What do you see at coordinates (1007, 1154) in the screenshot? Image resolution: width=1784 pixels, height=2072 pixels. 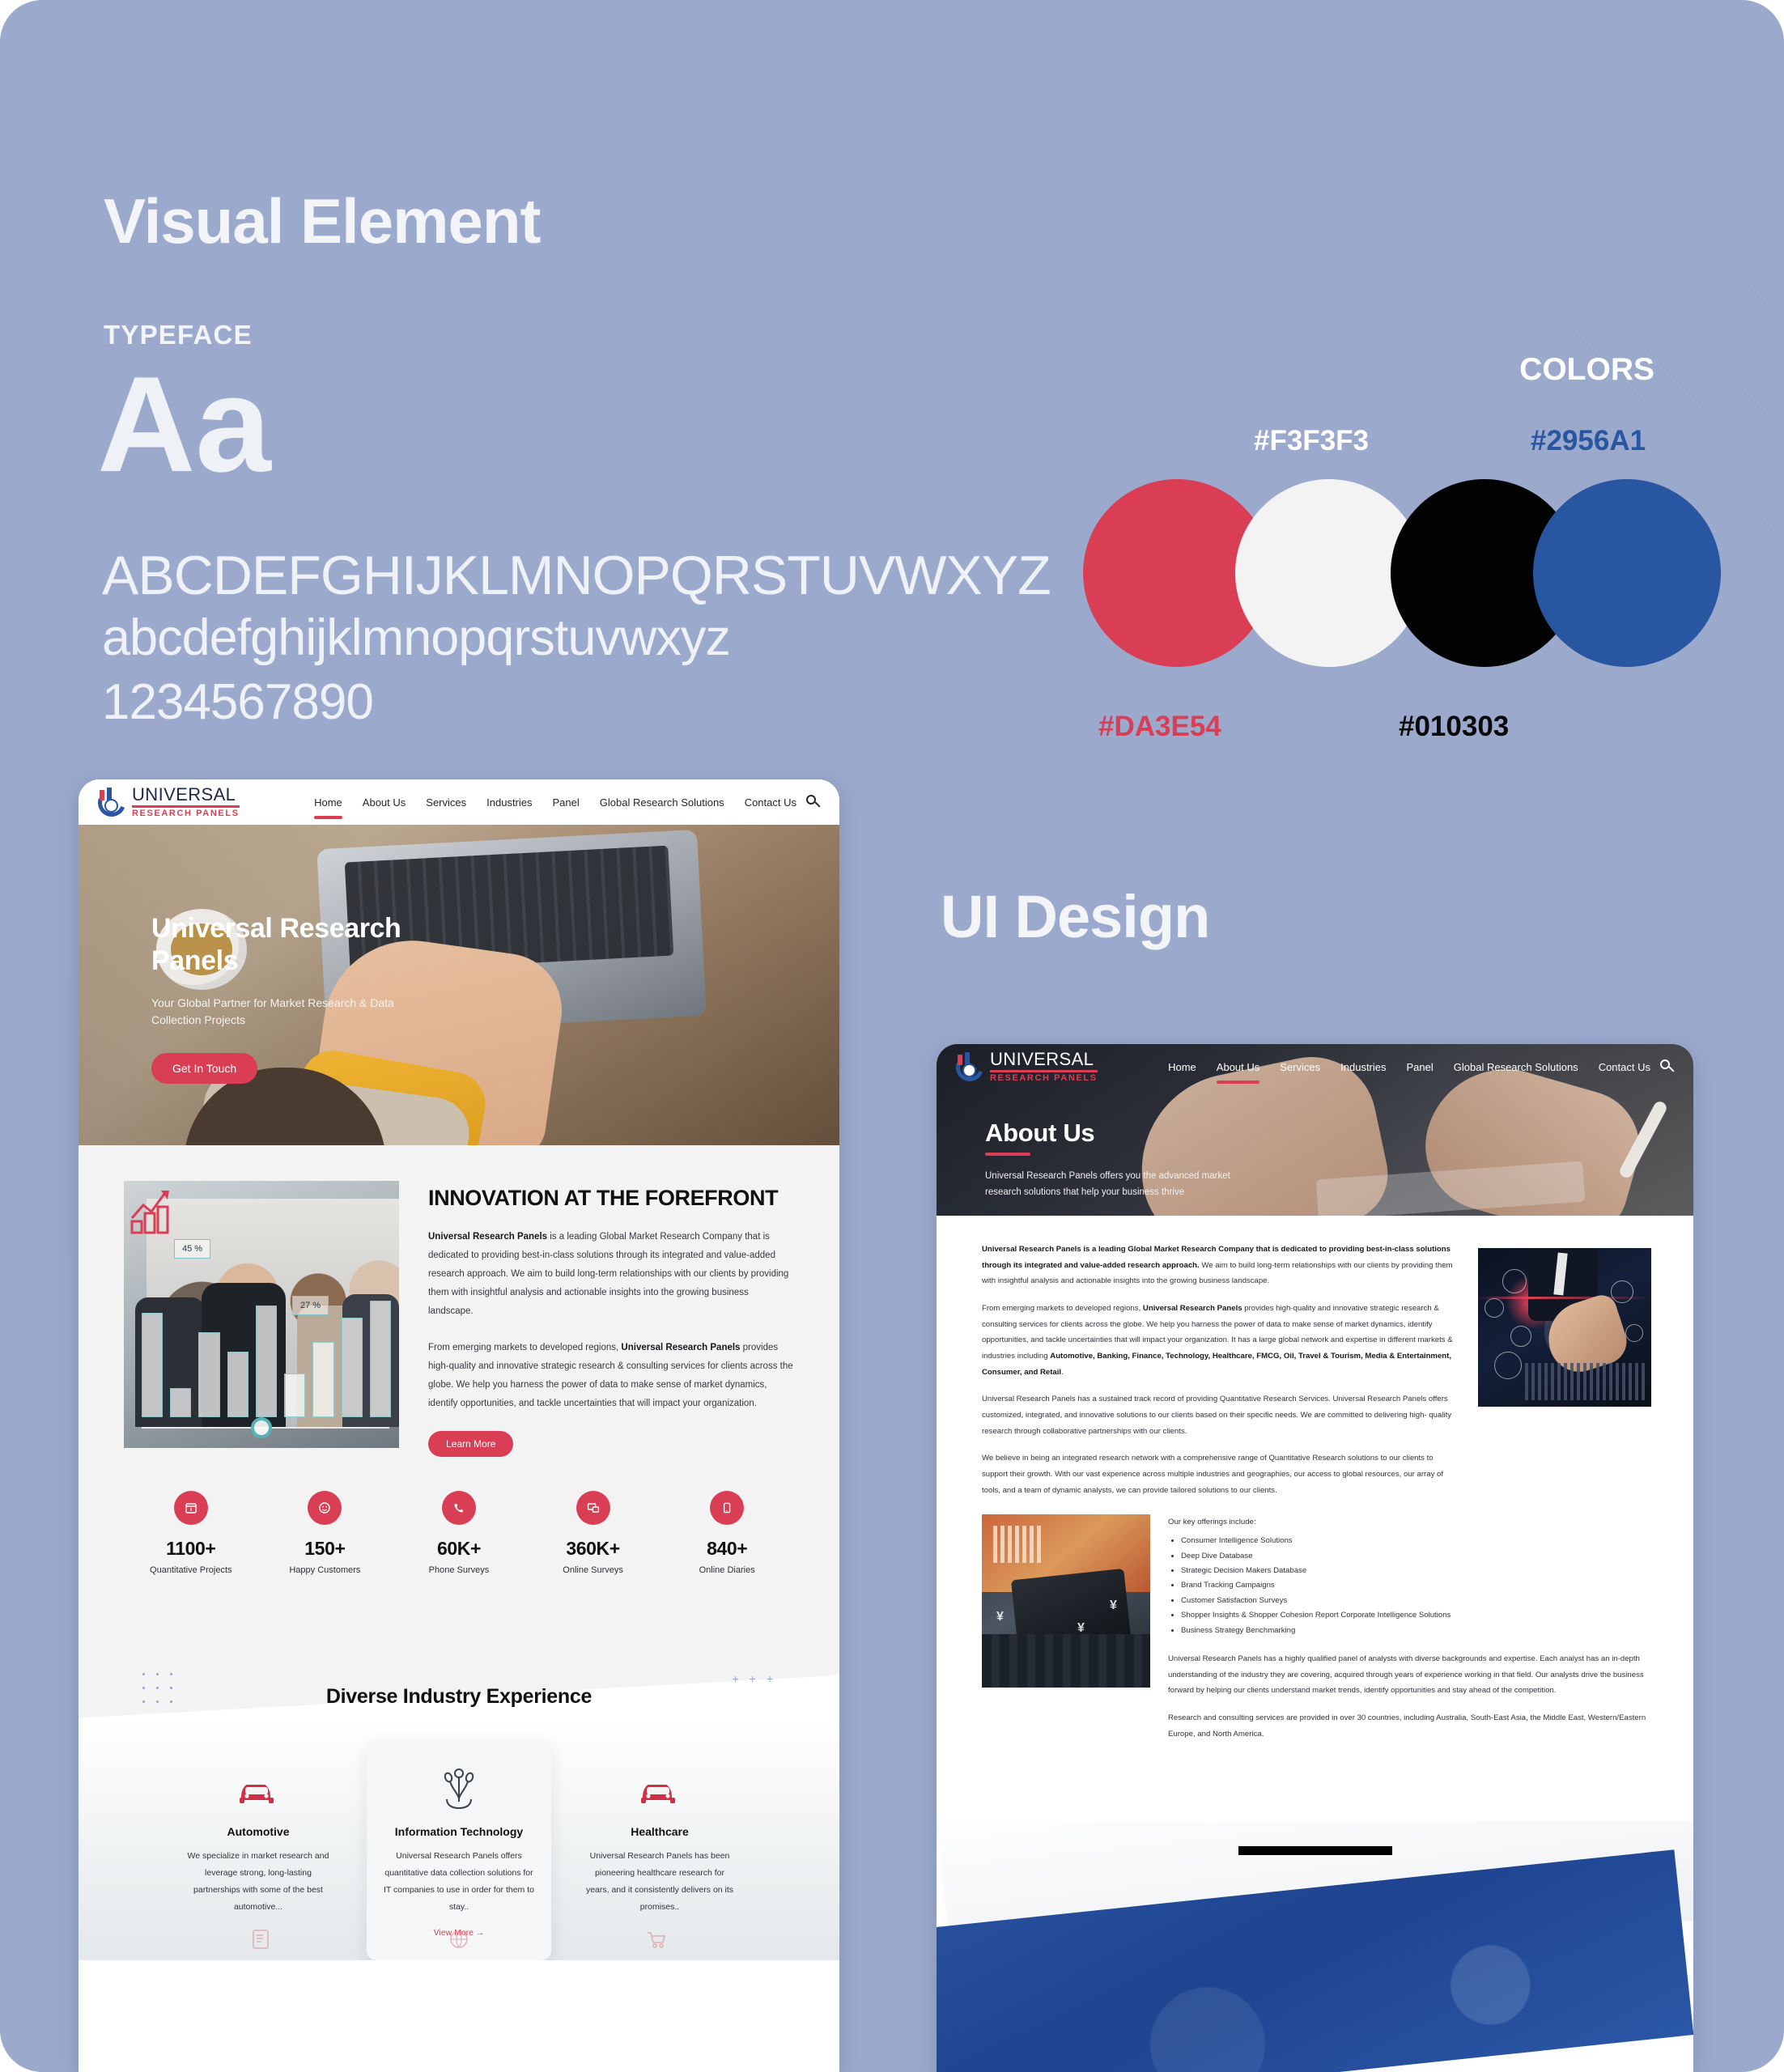 I see `title-underline` at bounding box center [1007, 1154].